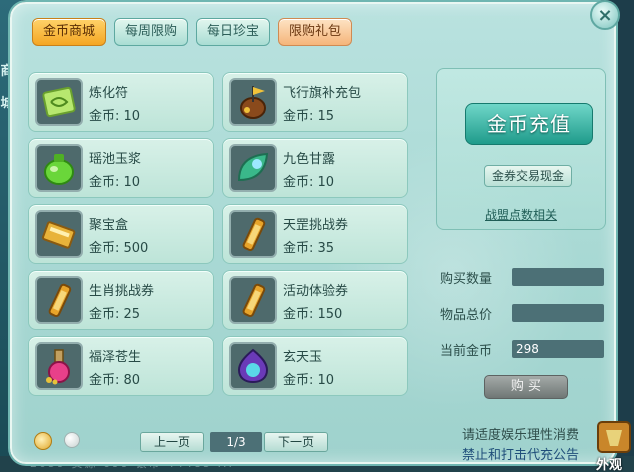  I want to click on toggle-dot-icon, so click(72, 440).